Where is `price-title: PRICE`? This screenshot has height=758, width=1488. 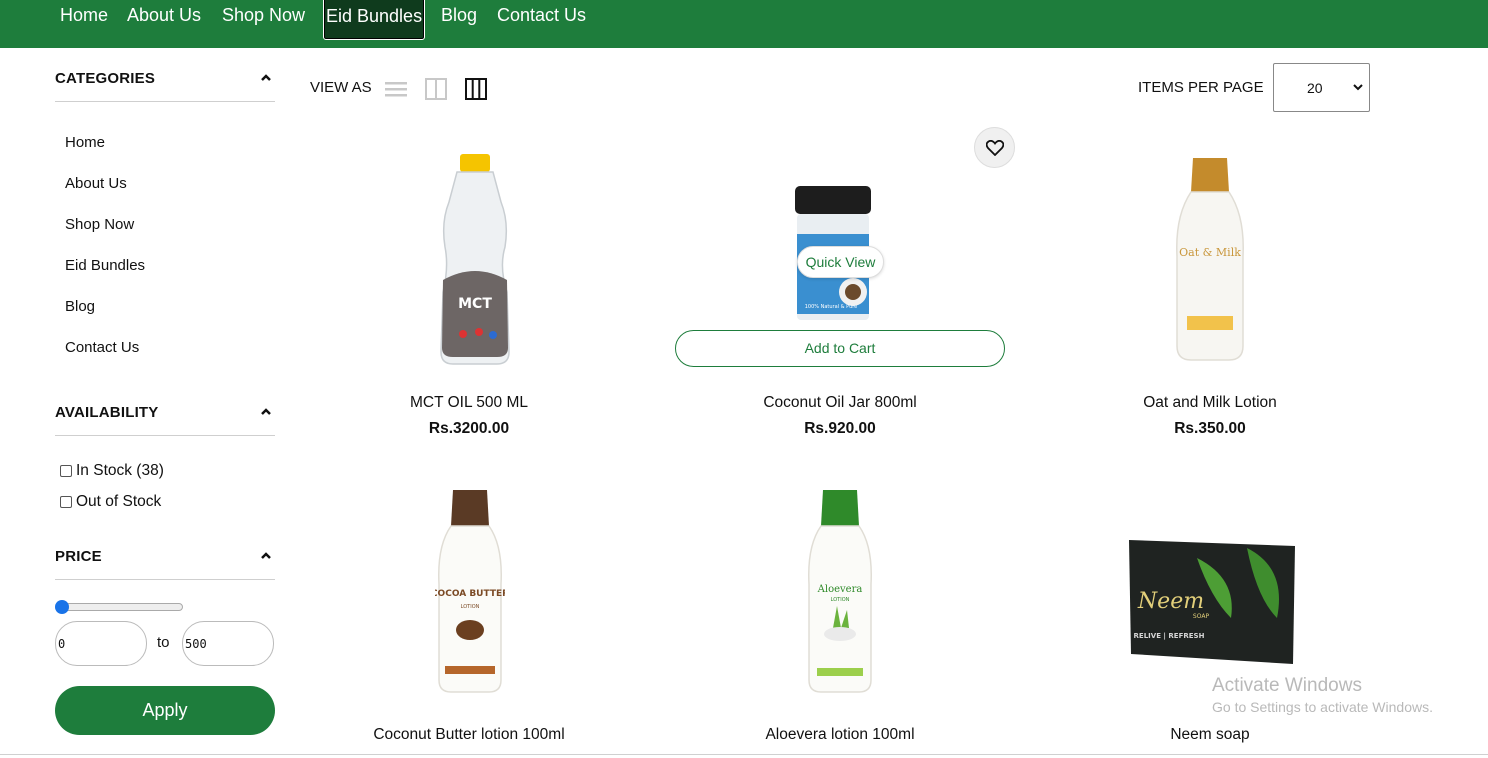
price-title: PRICE is located at coordinates (78, 556).